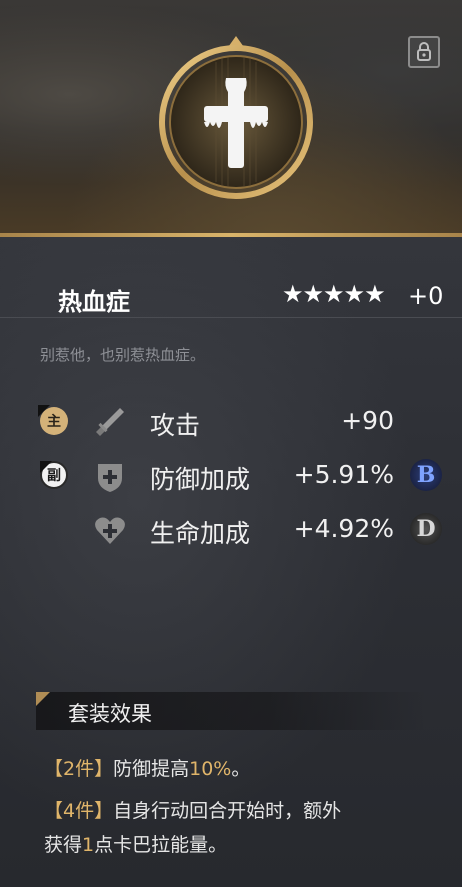 This screenshot has height=887, width=462. I want to click on sub-stat-row: 生命加成 +4.92% D, so click(231, 530).